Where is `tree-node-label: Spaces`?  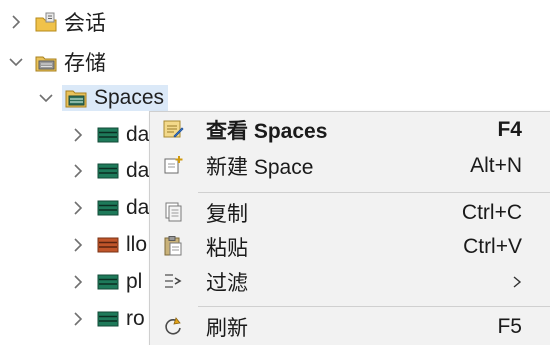 tree-node-label: Spaces is located at coordinates (129, 97).